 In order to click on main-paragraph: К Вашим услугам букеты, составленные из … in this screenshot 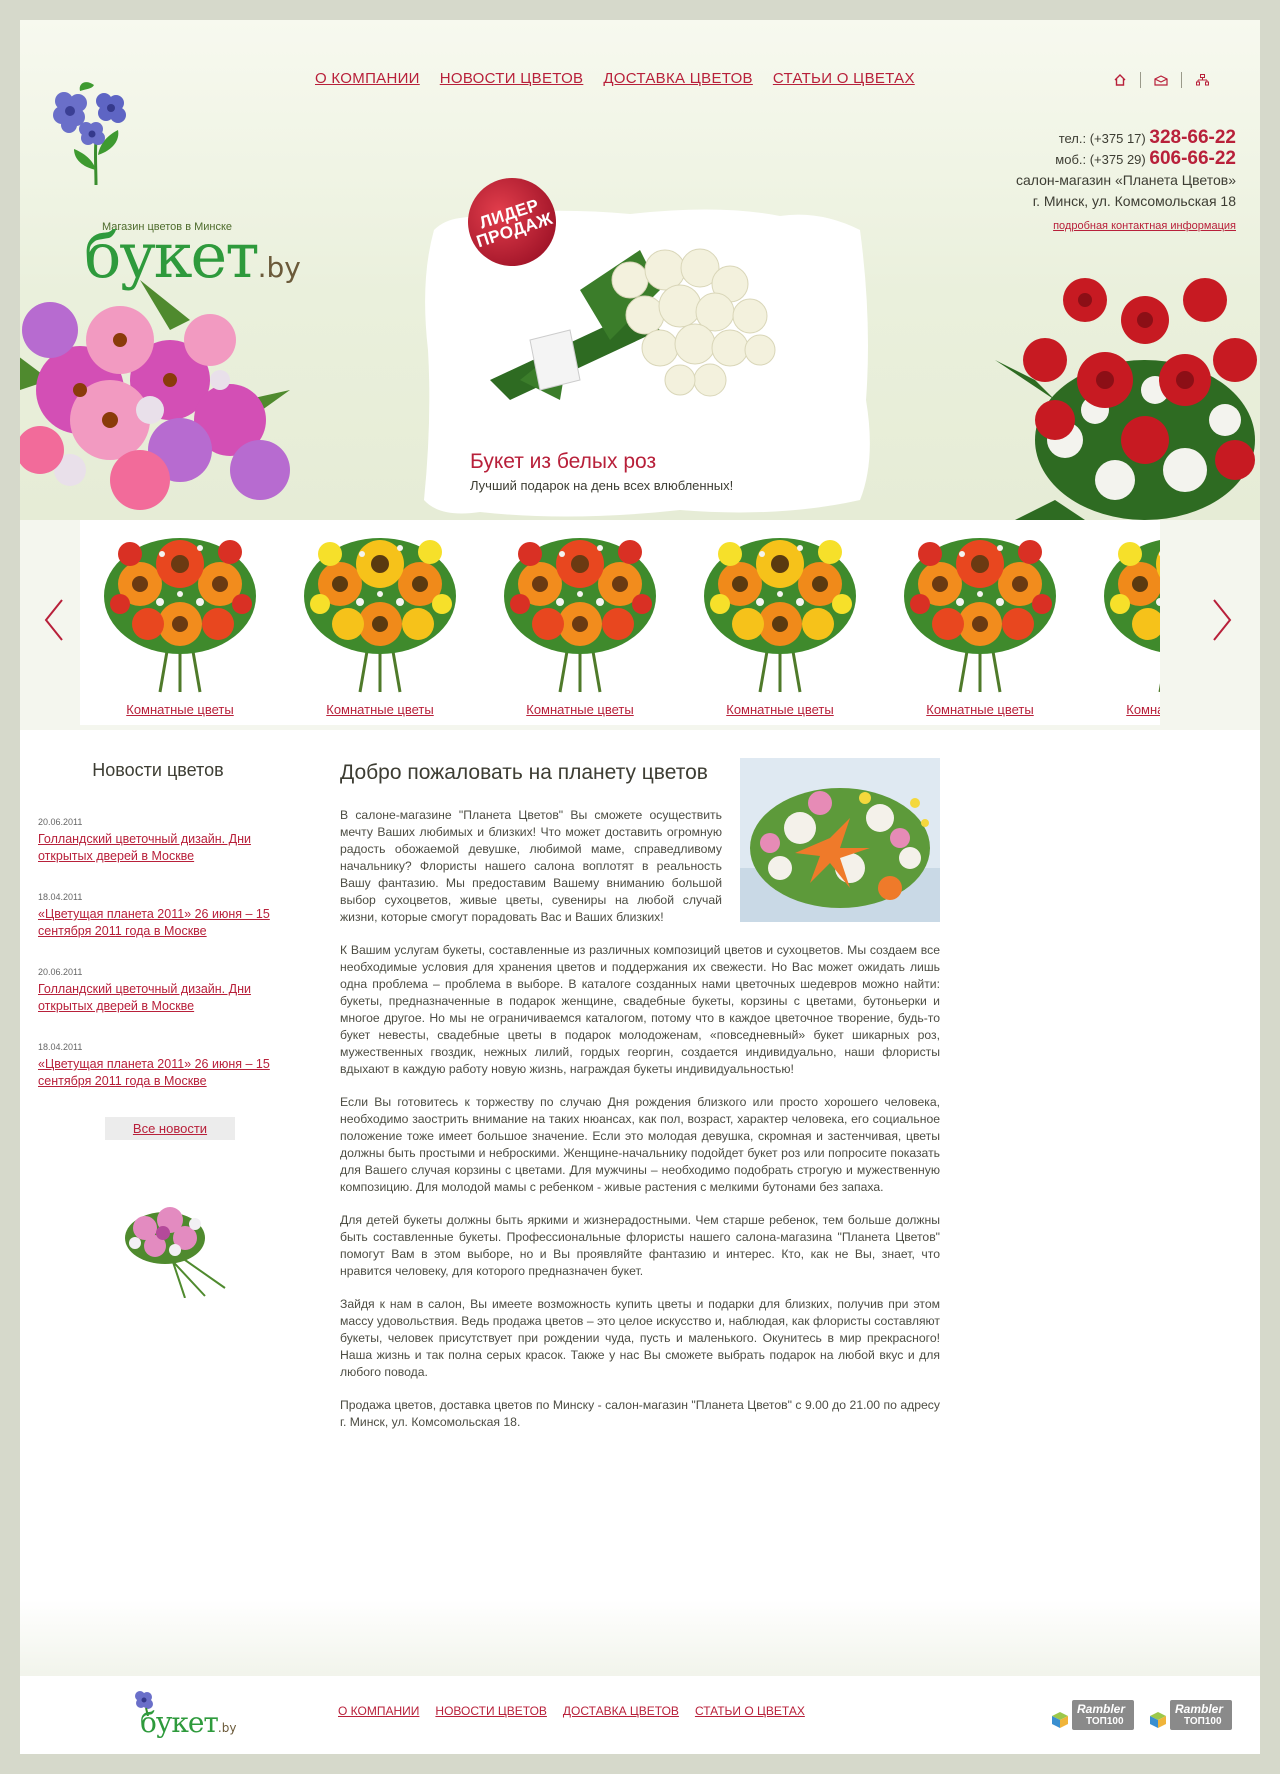, I will do `click(640, 1009)`.